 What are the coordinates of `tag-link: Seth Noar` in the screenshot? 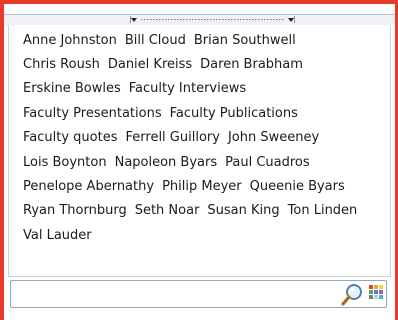 It's located at (167, 210).